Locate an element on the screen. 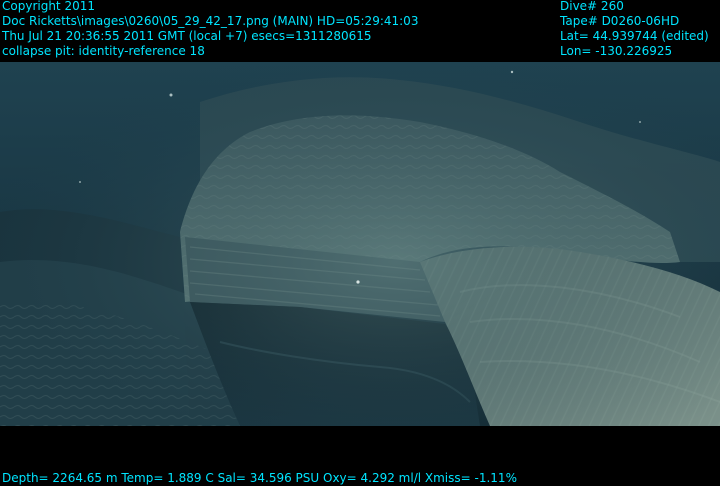 The height and width of the screenshot is (486, 720). longitude-text: Lon= -130.226925 is located at coordinates (616, 51).